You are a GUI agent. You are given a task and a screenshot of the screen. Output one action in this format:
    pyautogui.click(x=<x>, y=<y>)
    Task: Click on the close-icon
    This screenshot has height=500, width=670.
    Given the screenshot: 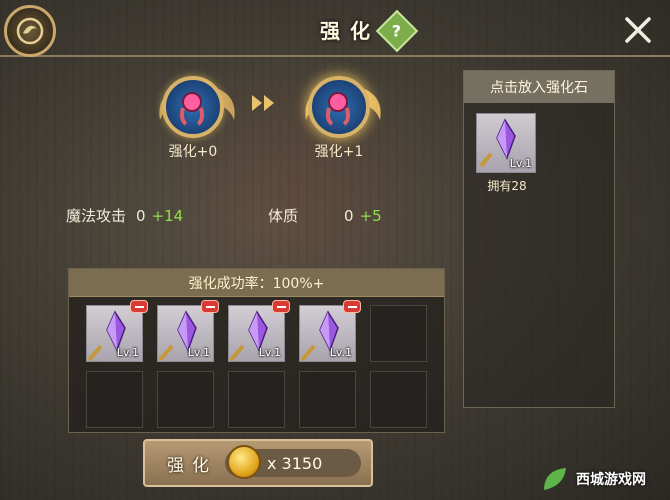 What is the action you would take?
    pyautogui.click(x=638, y=30)
    